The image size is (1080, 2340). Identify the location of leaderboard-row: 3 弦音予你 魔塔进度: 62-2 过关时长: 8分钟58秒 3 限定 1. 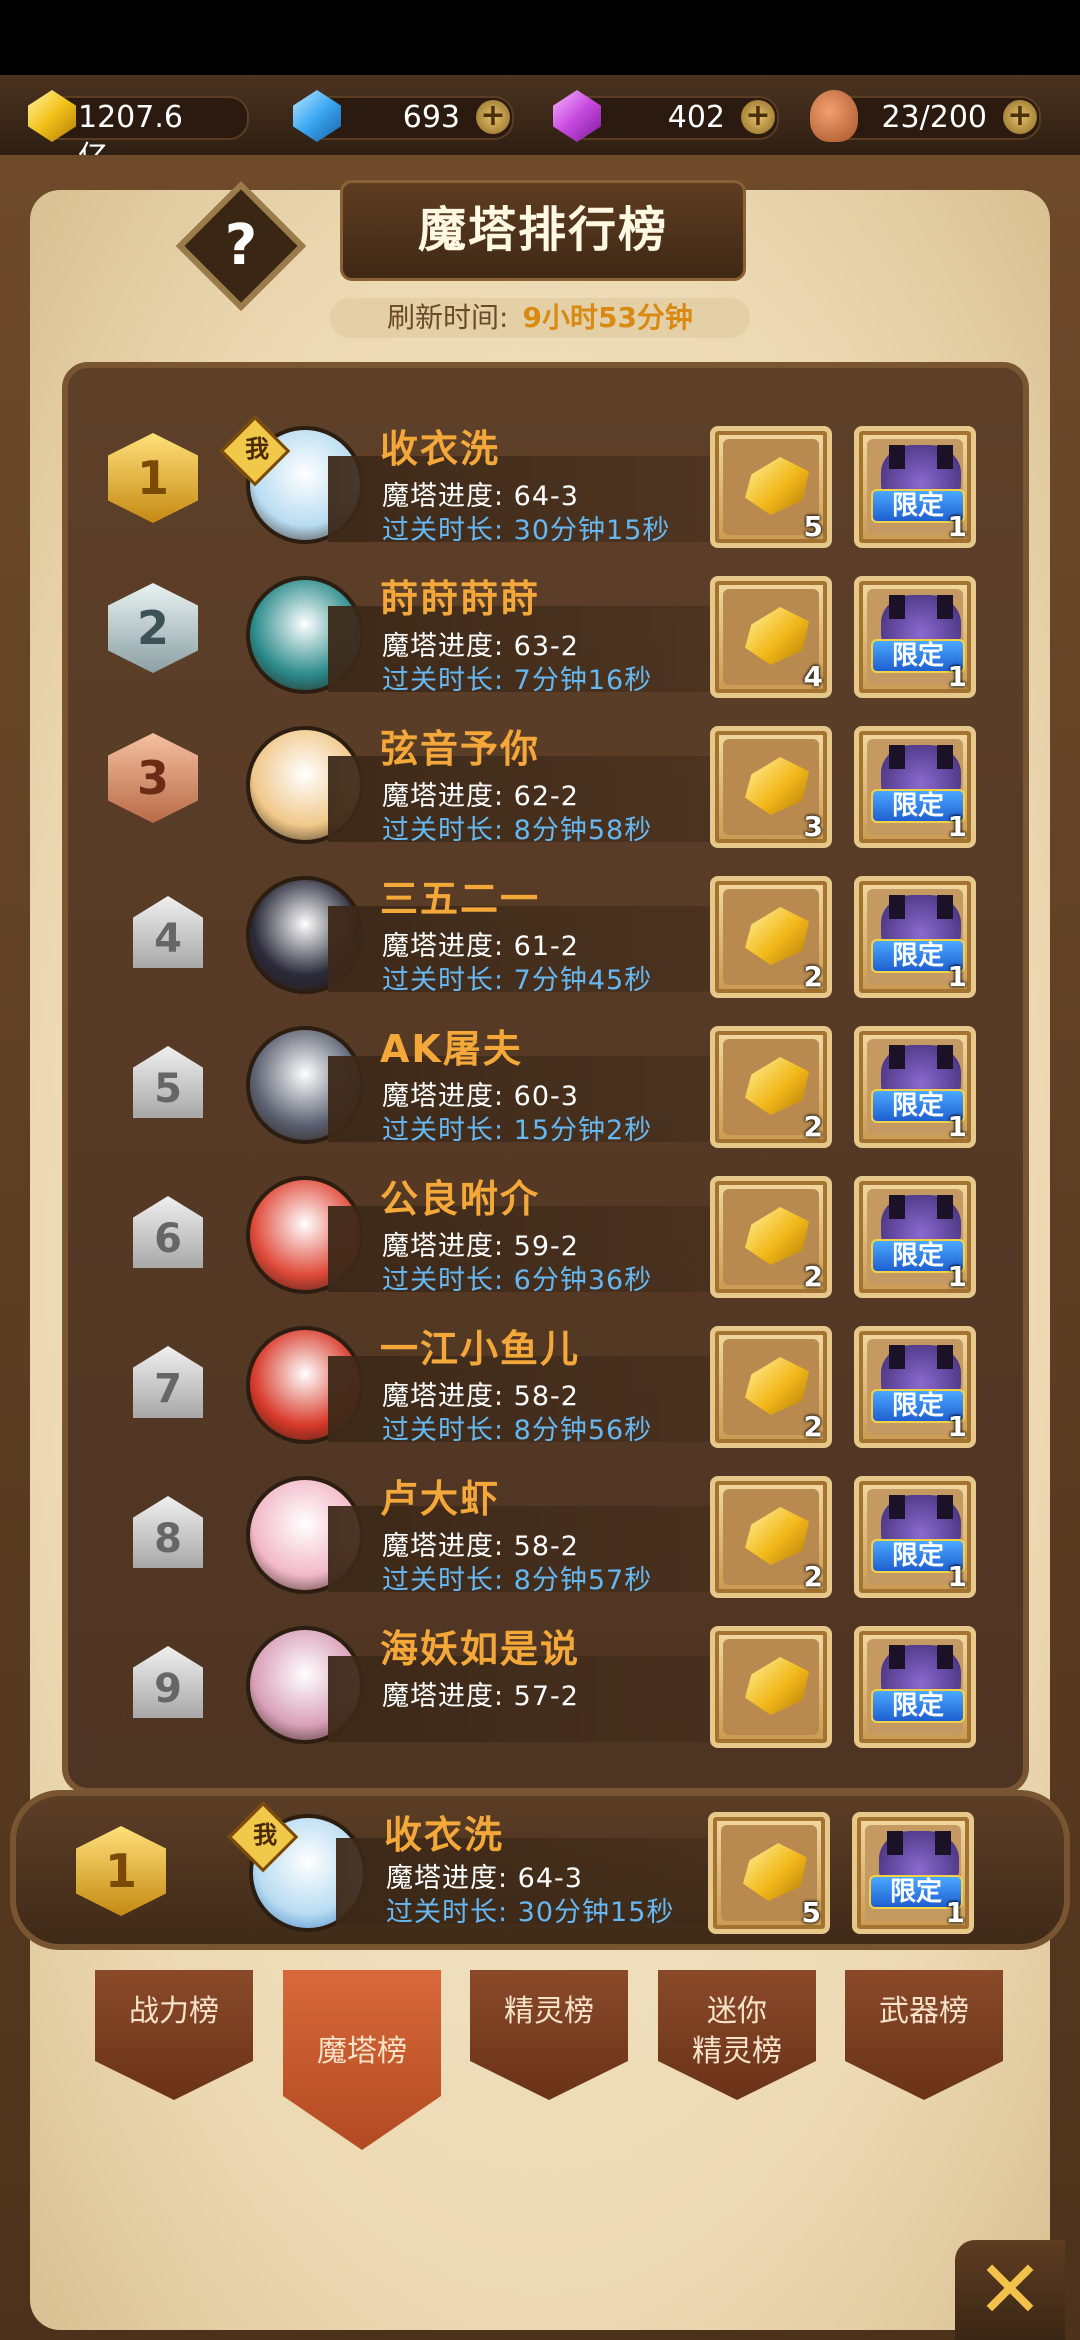
(545, 783).